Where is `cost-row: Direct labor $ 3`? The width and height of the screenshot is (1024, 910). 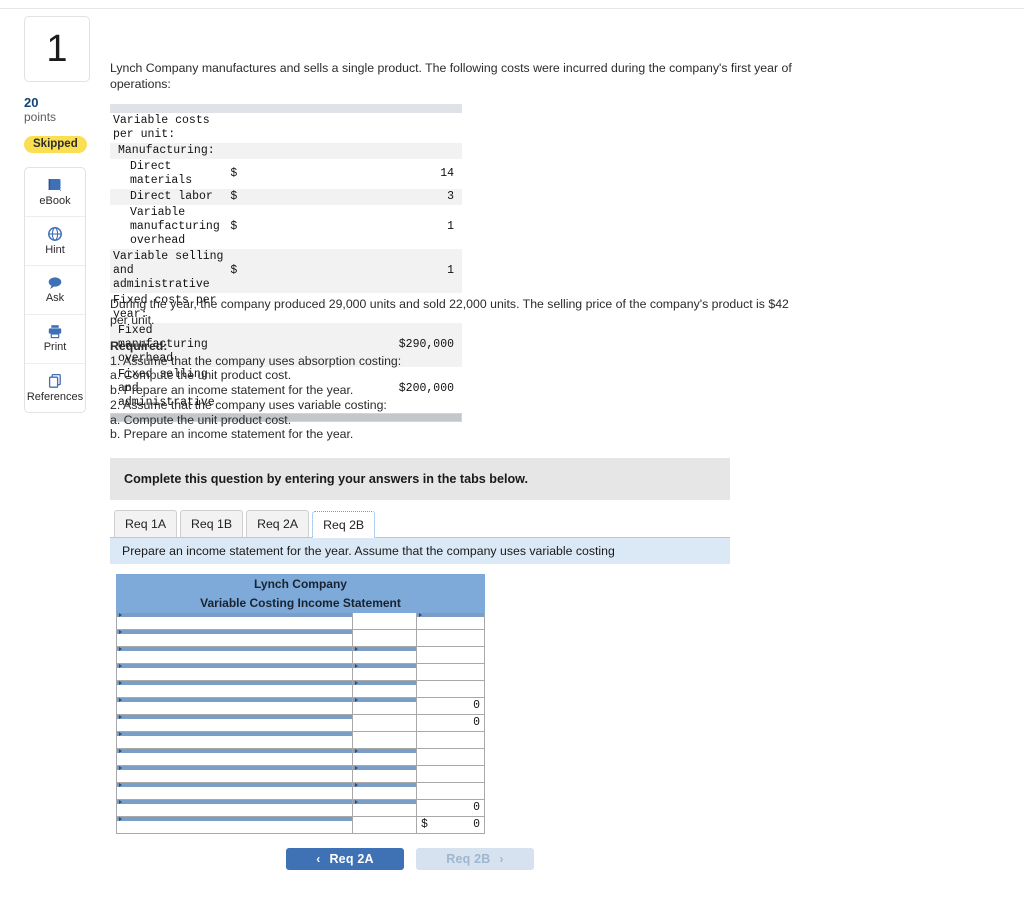
cost-row: Direct labor $ 3 is located at coordinates (286, 197).